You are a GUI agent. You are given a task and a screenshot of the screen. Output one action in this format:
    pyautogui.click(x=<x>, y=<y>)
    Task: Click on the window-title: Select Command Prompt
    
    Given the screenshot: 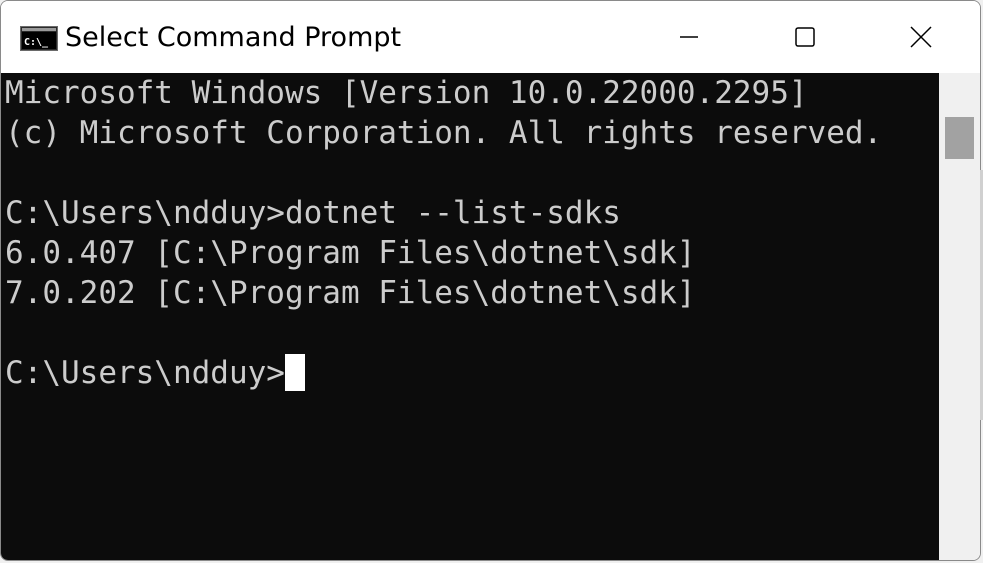 What is the action you would take?
    pyautogui.click(x=233, y=37)
    